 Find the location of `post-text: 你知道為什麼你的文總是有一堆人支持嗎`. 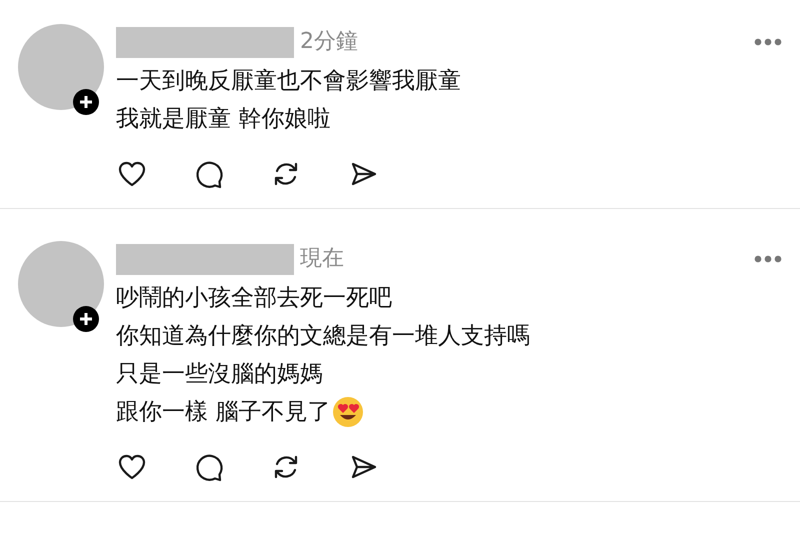

post-text: 你知道為什麼你的文總是有一堆人支持嗎 is located at coordinates (323, 336).